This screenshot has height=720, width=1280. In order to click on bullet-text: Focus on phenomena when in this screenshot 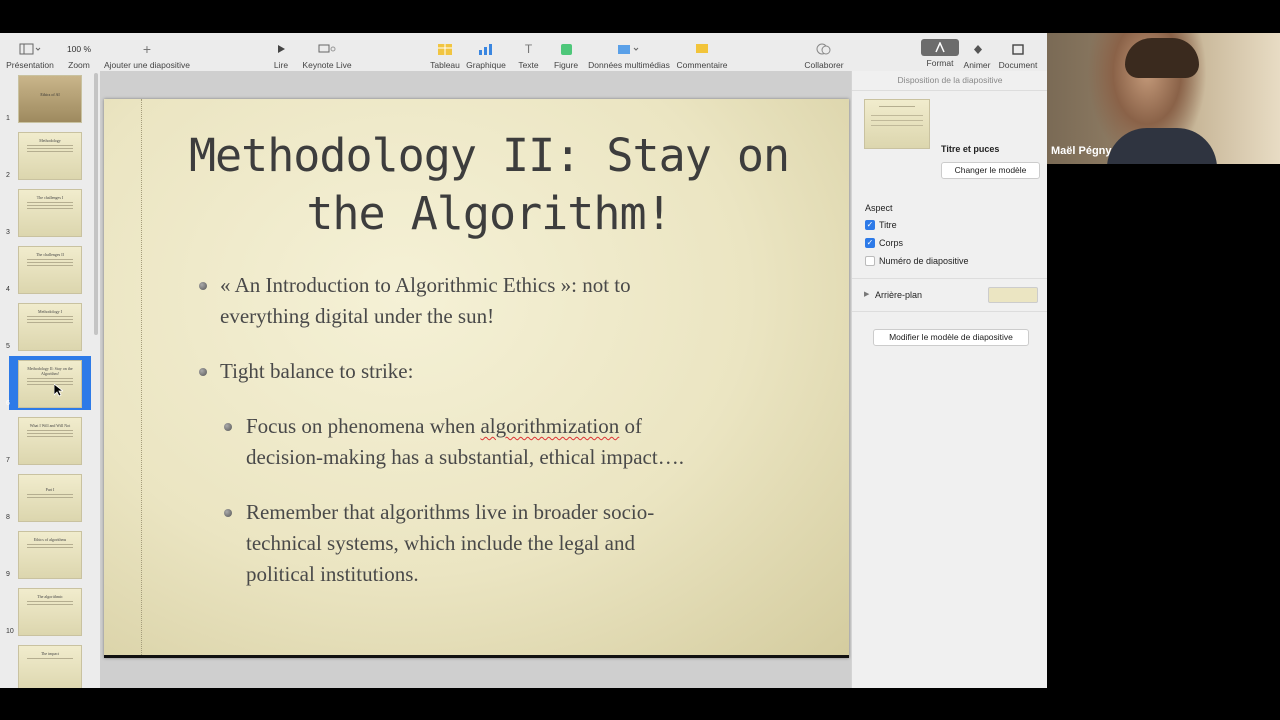, I will do `click(363, 426)`.